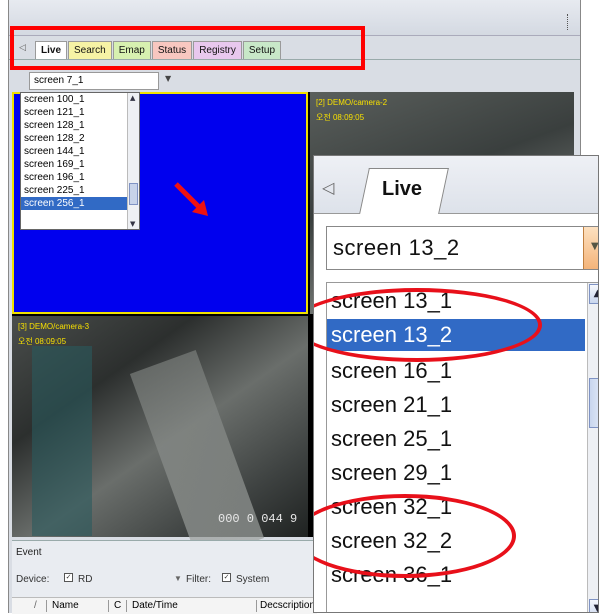 The width and height of the screenshot is (599, 614). I want to click on list-item: screen 29_1, so click(456, 473).